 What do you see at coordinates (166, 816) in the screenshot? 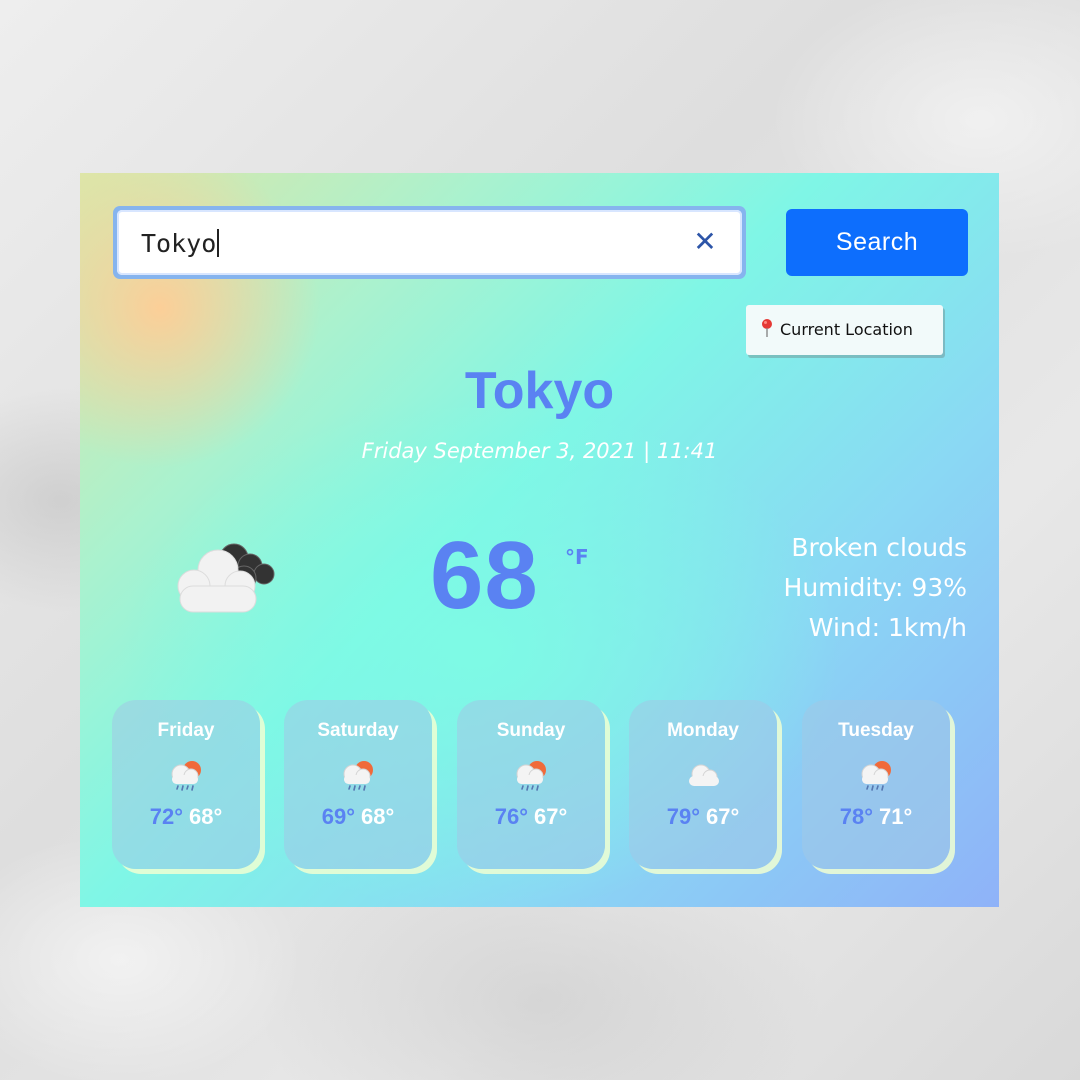
I see `forecast-high: 72°` at bounding box center [166, 816].